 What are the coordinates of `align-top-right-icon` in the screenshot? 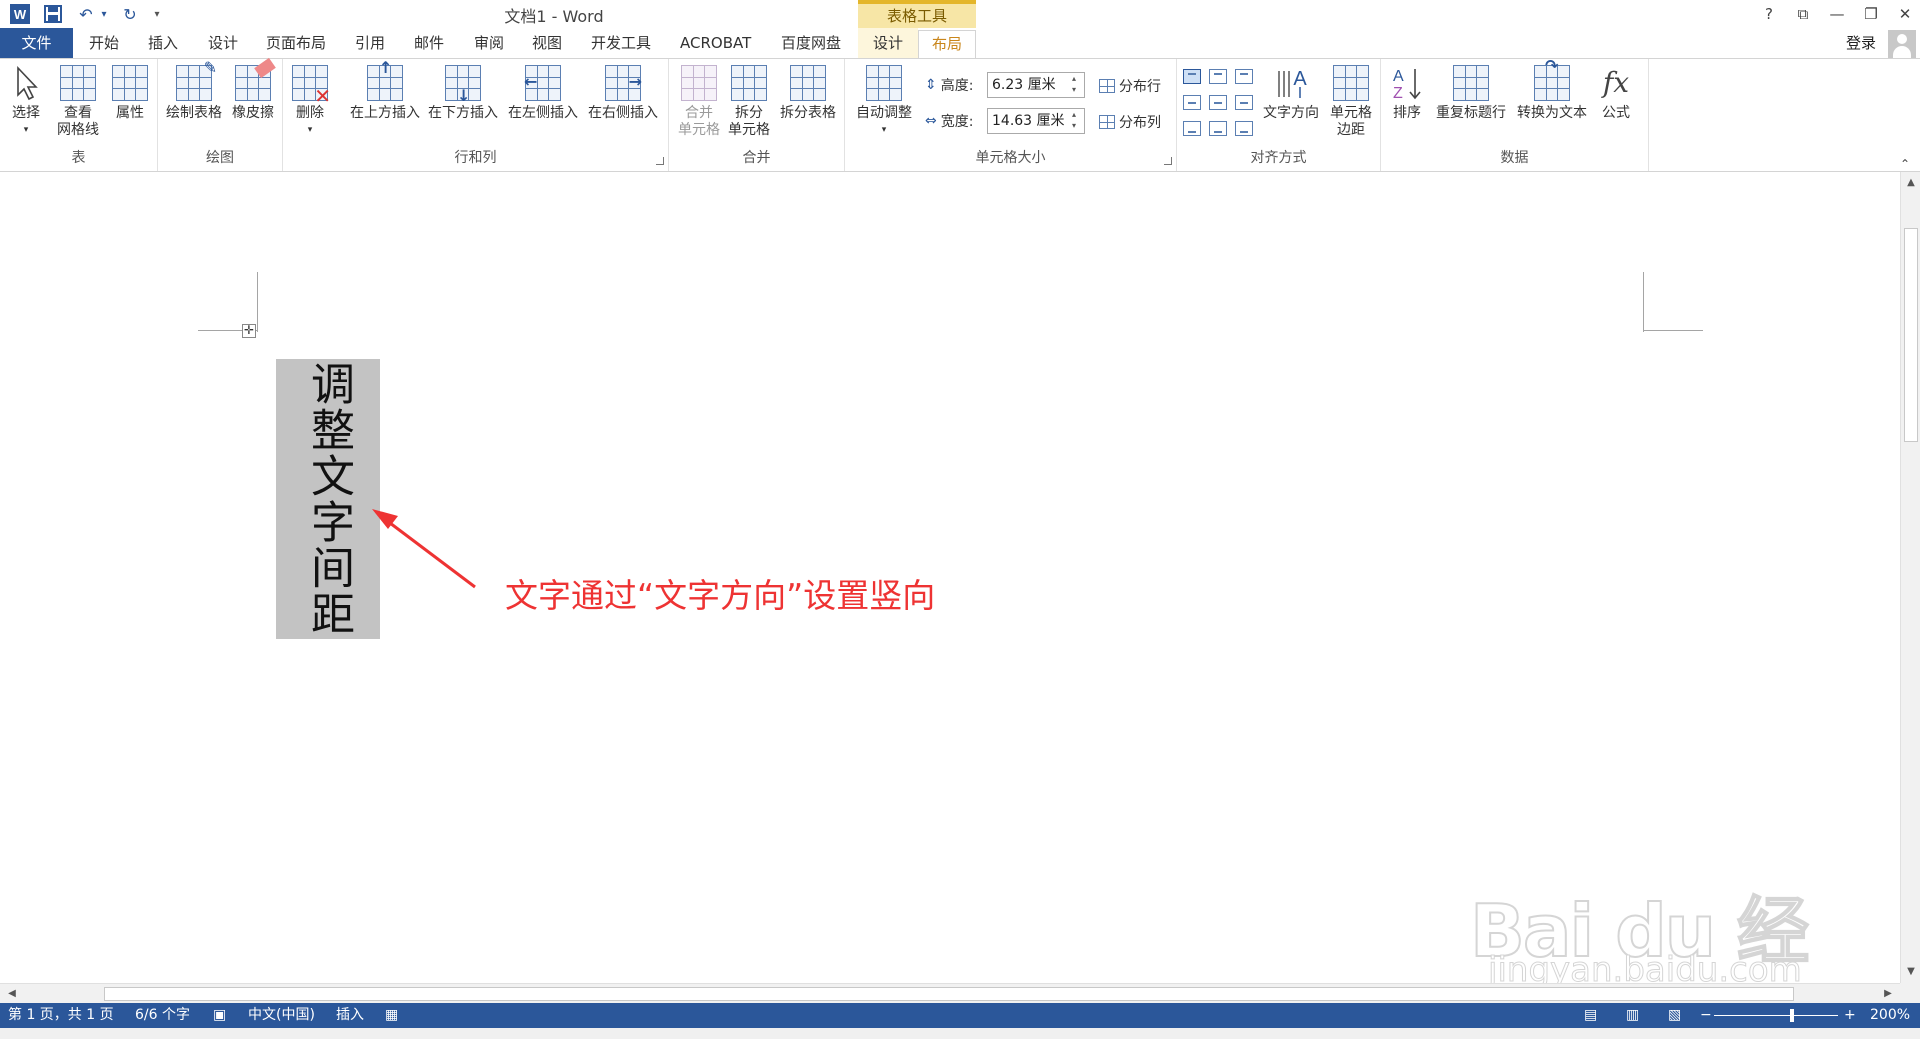 It's located at (1244, 76).